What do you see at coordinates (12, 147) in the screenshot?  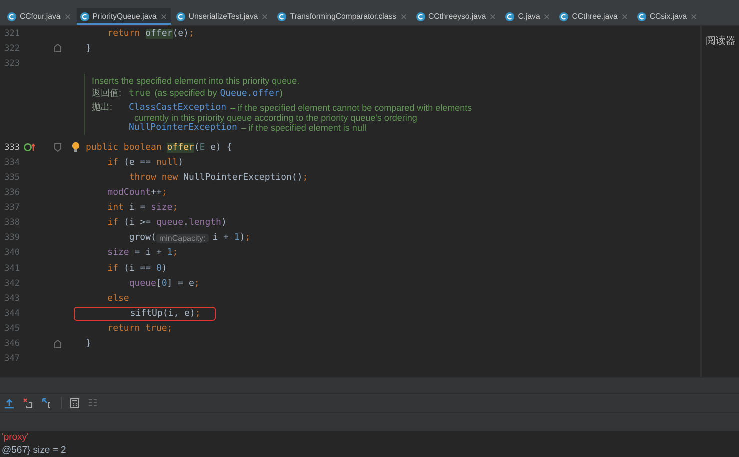 I see `line-number: 333` at bounding box center [12, 147].